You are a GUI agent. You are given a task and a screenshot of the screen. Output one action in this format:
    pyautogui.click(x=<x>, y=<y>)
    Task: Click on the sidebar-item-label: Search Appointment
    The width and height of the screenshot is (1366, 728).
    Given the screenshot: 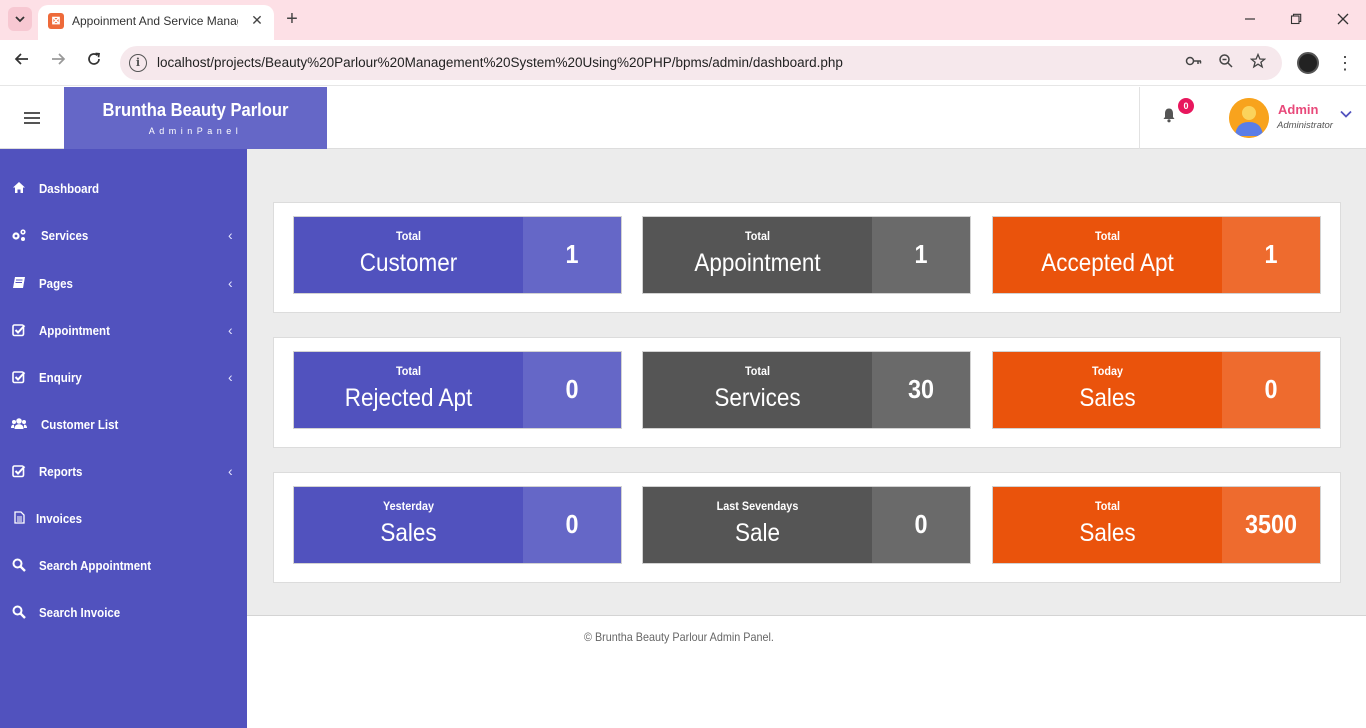 What is the action you would take?
    pyautogui.click(x=95, y=566)
    